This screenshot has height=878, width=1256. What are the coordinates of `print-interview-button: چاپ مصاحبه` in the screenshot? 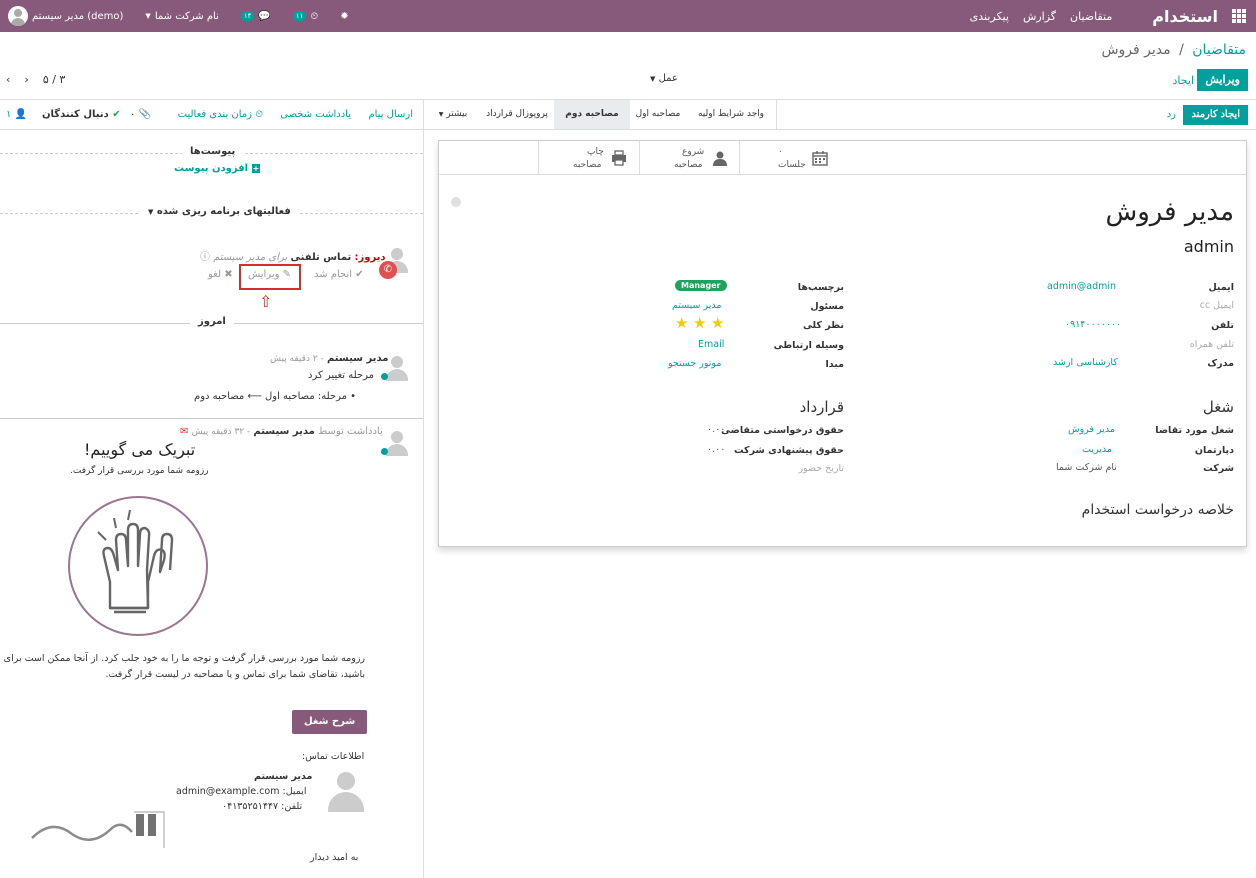 It's located at (588, 158).